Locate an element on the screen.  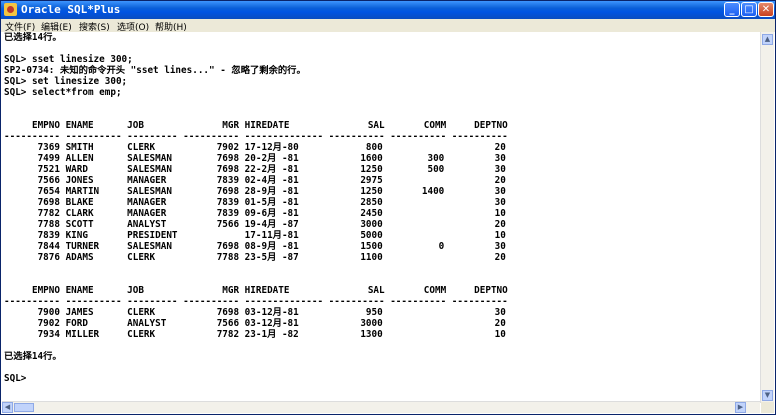
maximize-button: □ is located at coordinates (749, 9).